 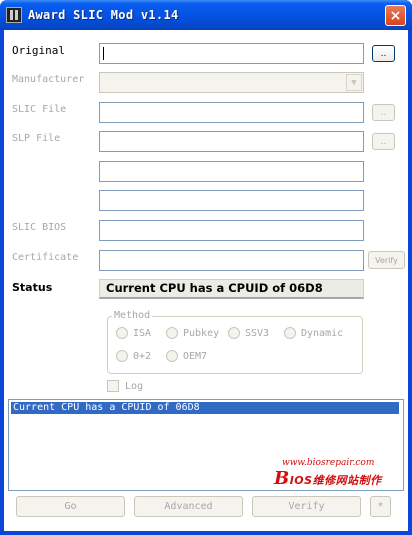 I want to click on watermark-brand: BIOS维修网站制作, so click(x=328, y=478).